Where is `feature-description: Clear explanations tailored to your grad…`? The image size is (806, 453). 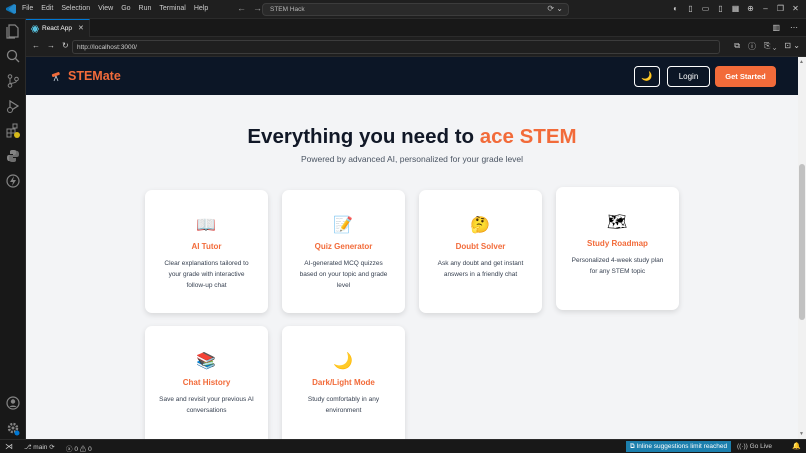
feature-description: Clear explanations tailored to your grad… is located at coordinates (206, 274).